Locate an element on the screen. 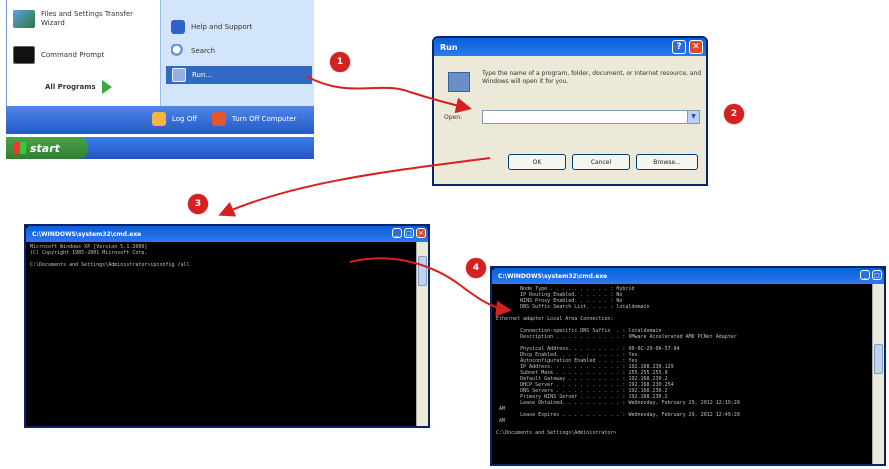 Image resolution: width=889 pixels, height=469 pixels. menu-item-label: Search is located at coordinates (203, 50).